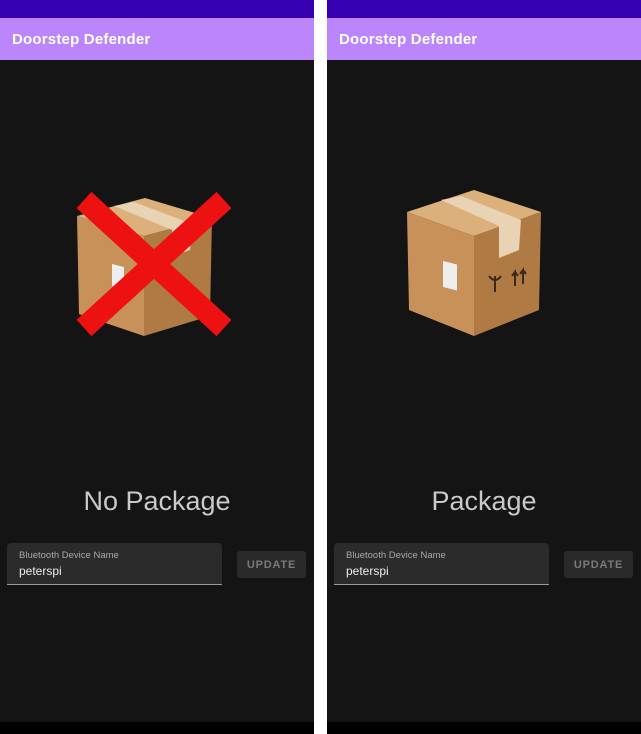 This screenshot has height=734, width=641. What do you see at coordinates (484, 501) in the screenshot?
I see `package-status-label: Package` at bounding box center [484, 501].